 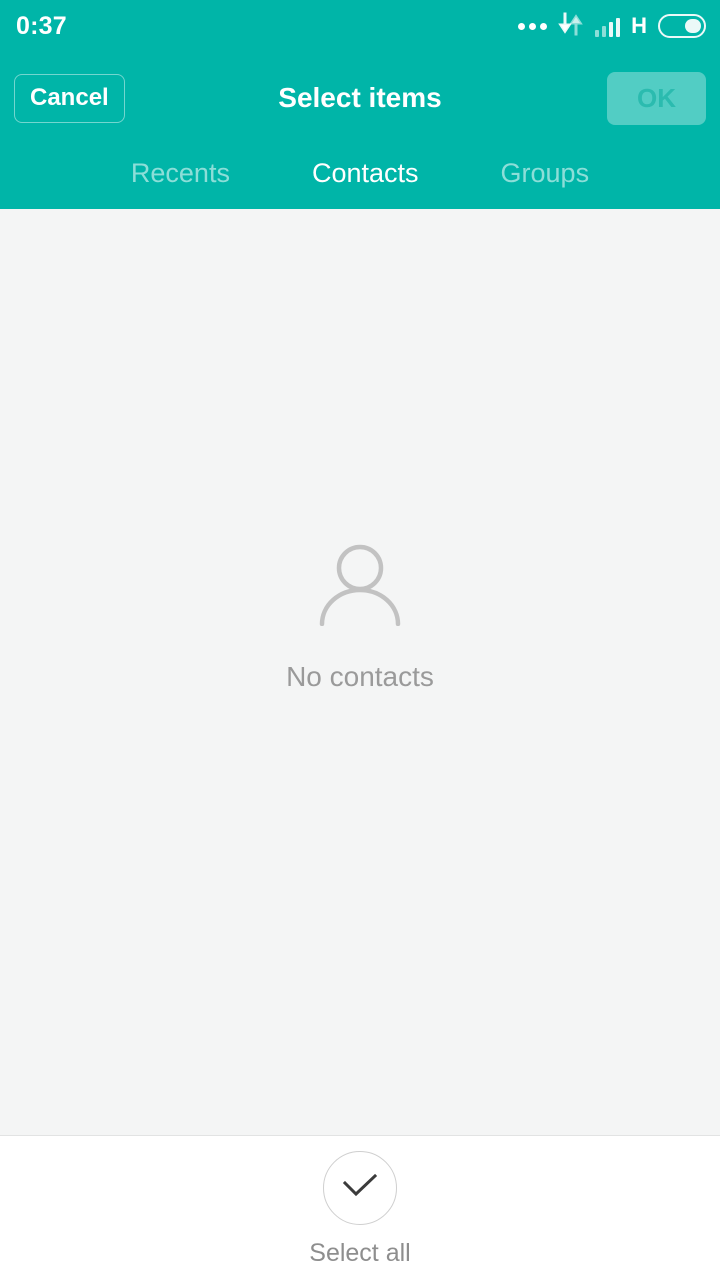 I want to click on battery-icon, so click(x=682, y=26).